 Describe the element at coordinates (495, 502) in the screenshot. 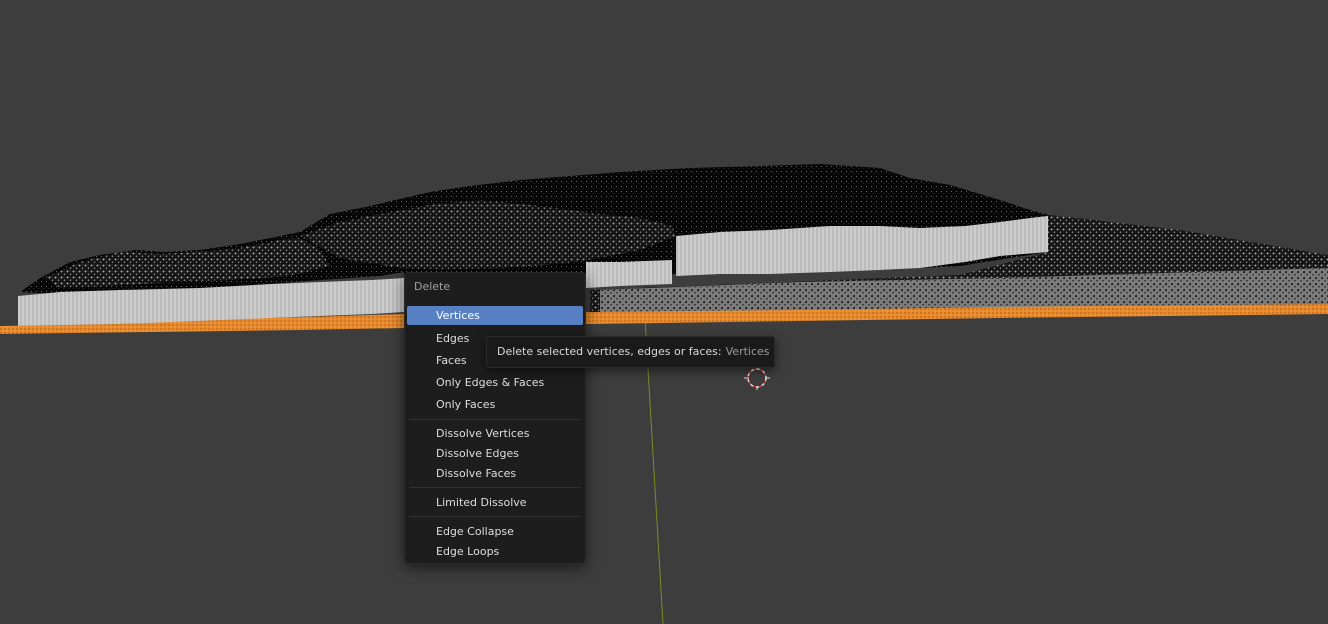

I see `menu-item-limited-dissolve: Limited Dissolve` at that location.